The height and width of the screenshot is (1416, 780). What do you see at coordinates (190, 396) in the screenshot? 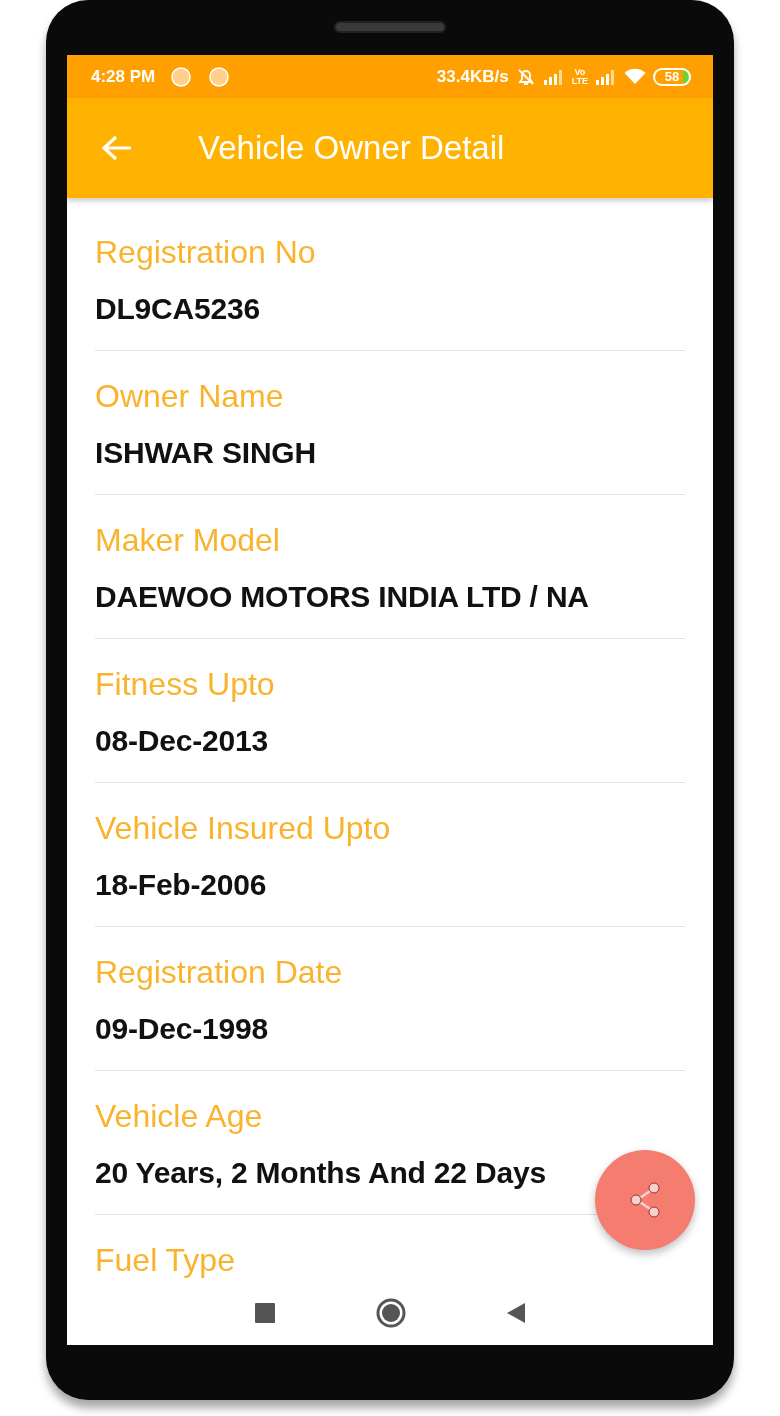
I see `field-label: Owner Name` at bounding box center [190, 396].